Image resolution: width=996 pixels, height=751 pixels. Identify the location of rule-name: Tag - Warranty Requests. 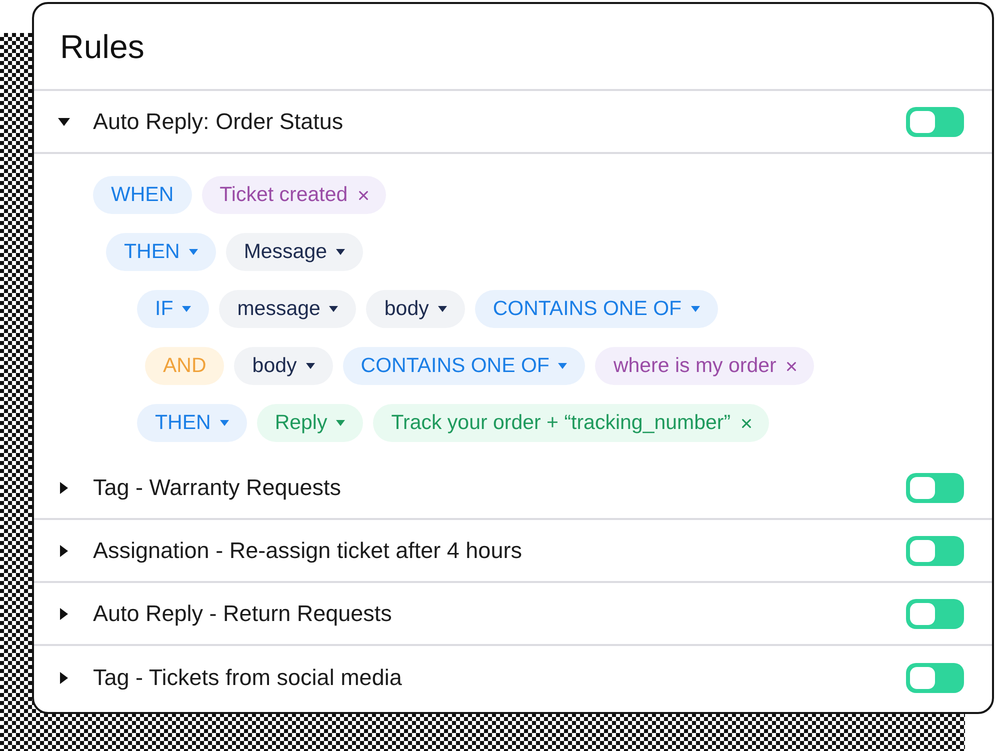
(217, 487).